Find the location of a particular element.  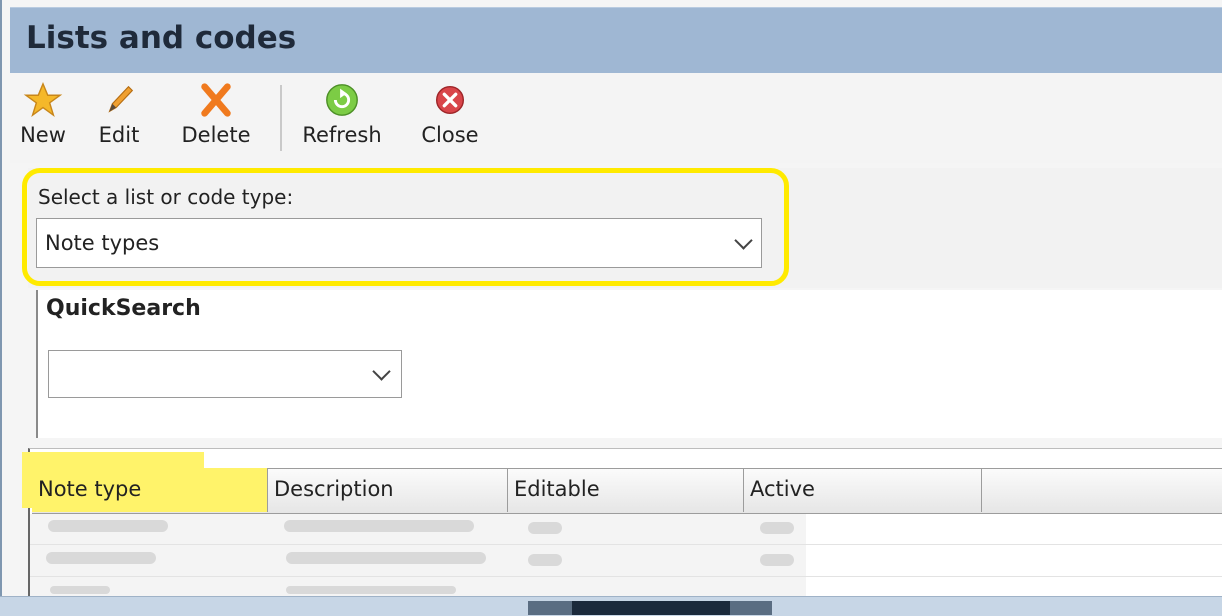

list-selector-highlight is located at coordinates (405, 227).